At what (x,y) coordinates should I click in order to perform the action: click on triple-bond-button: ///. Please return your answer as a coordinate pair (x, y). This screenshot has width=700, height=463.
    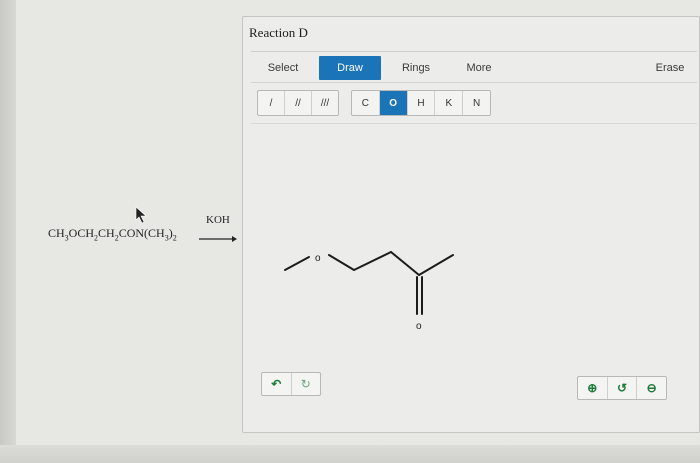
    Looking at the image, I should click on (325, 103).